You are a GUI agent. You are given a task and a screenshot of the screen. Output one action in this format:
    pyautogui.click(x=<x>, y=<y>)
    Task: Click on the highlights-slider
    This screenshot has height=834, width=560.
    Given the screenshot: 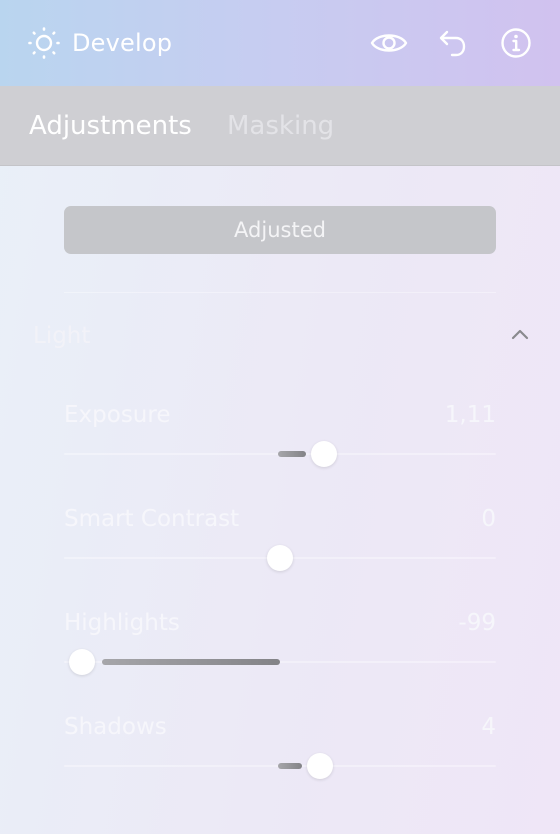 What is the action you would take?
    pyautogui.click(x=280, y=662)
    